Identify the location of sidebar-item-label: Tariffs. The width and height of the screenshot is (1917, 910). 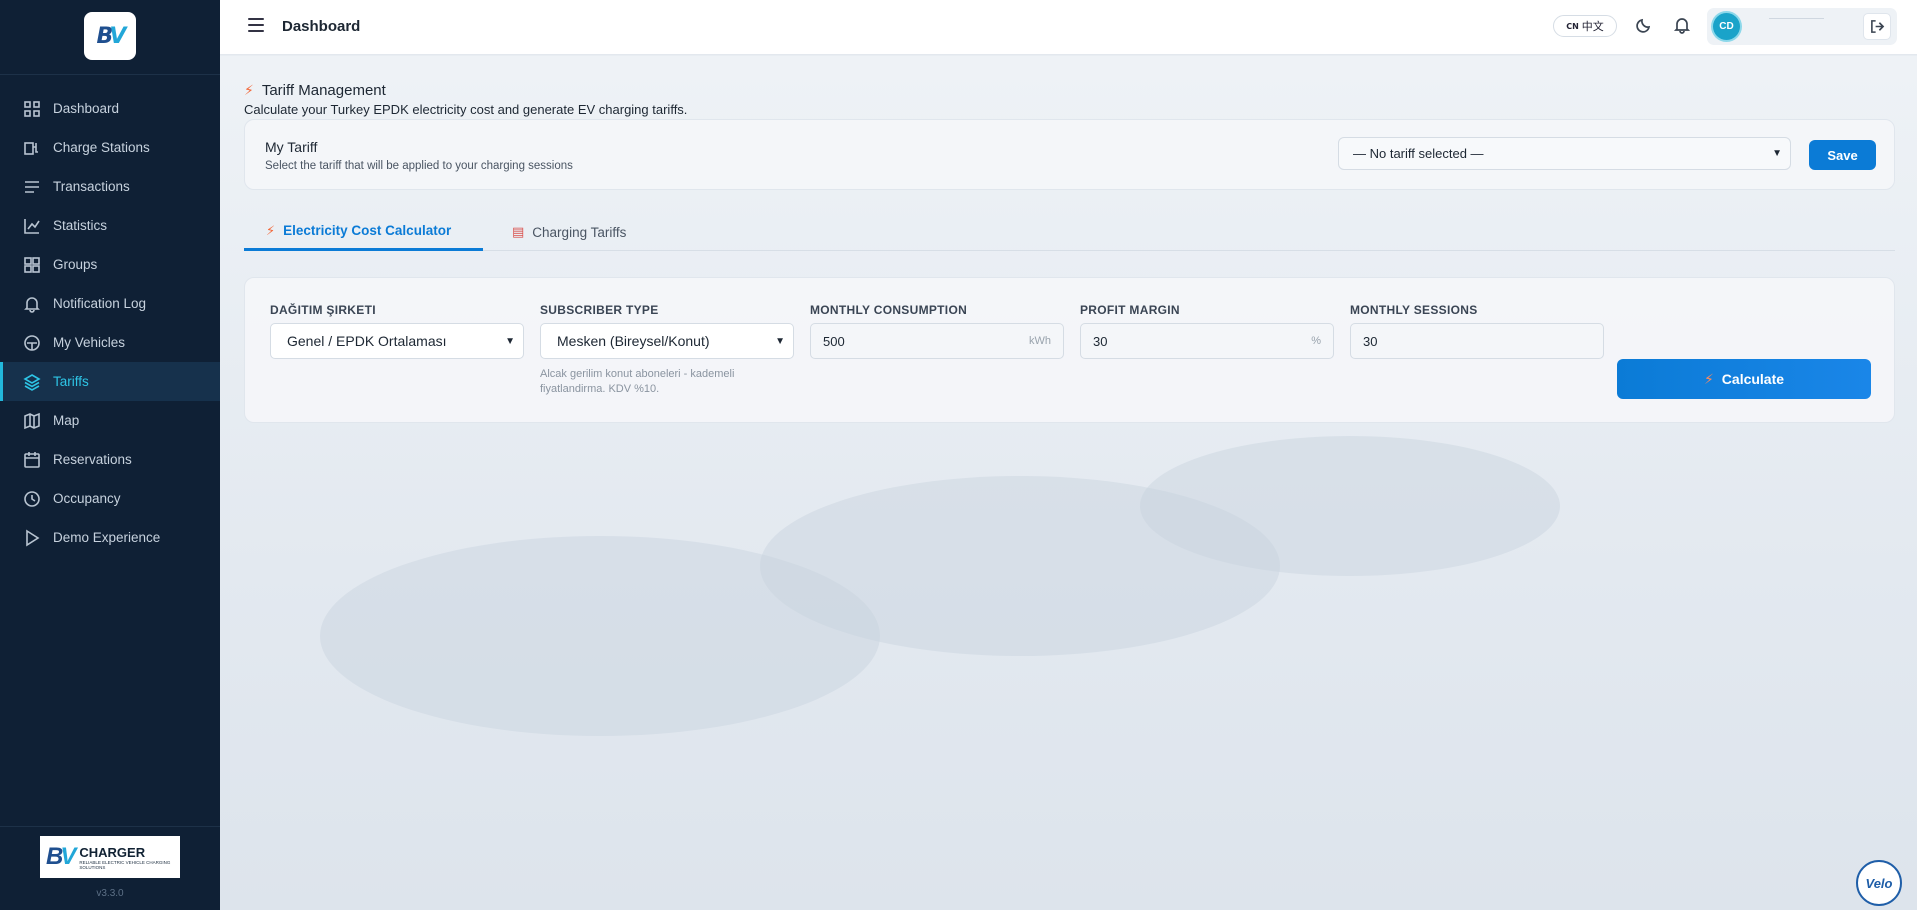
(71, 381).